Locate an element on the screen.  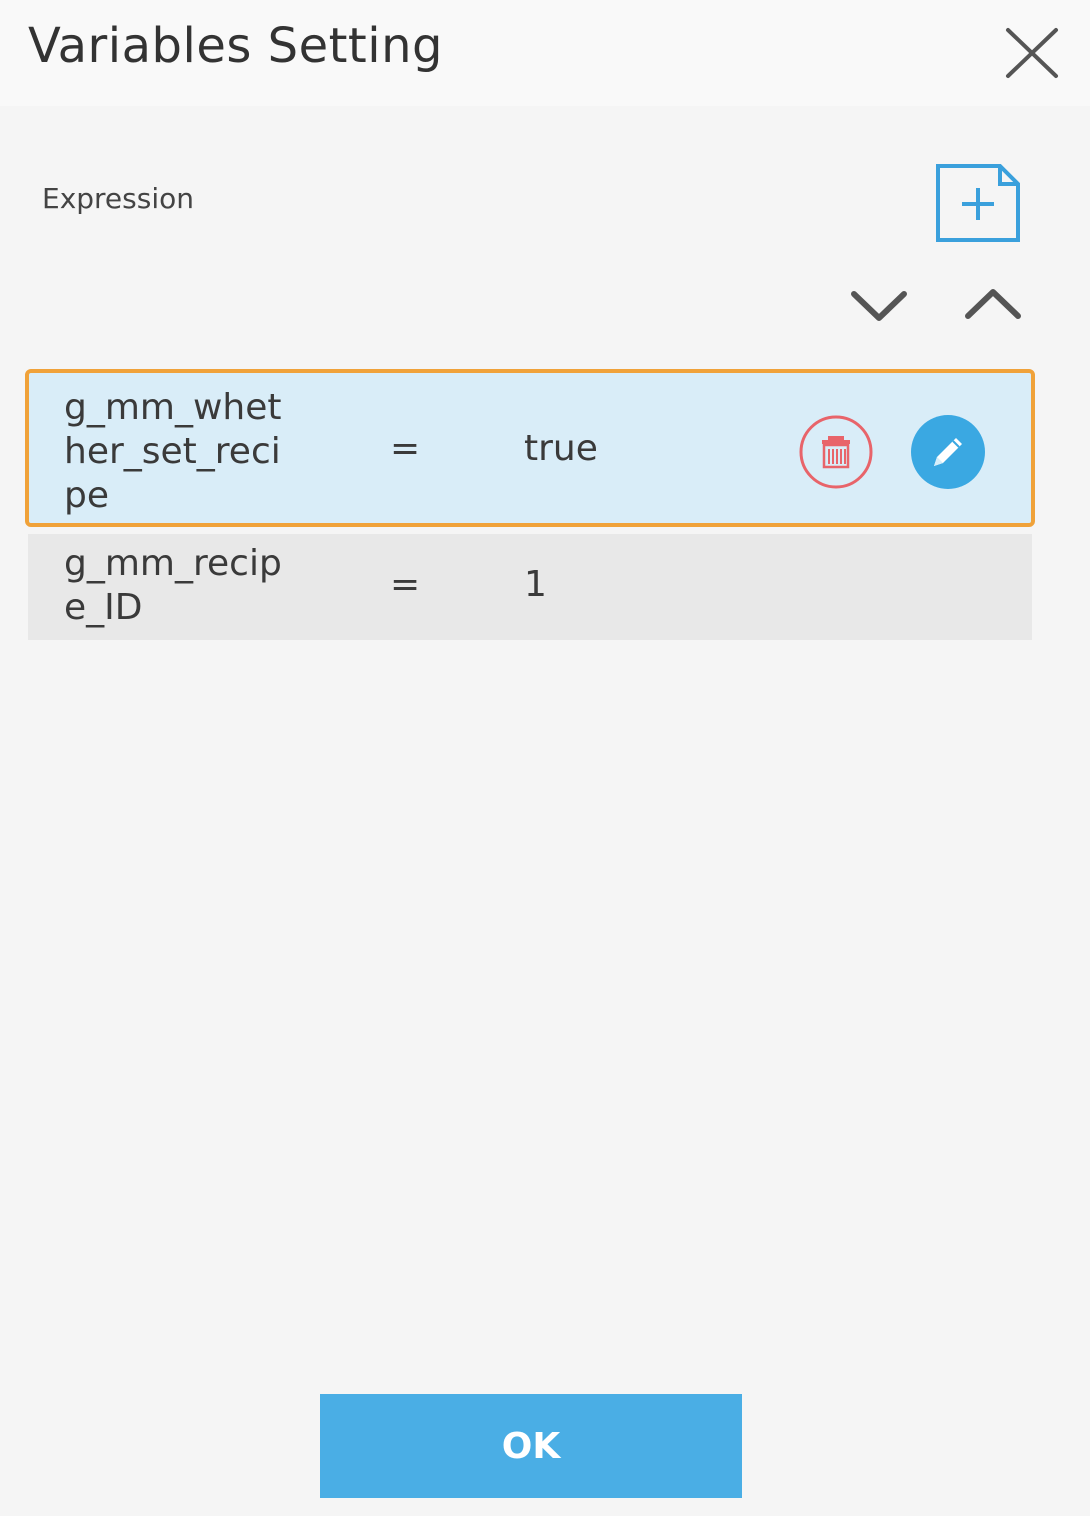
chevron-up-icon is located at coordinates (993, 304).